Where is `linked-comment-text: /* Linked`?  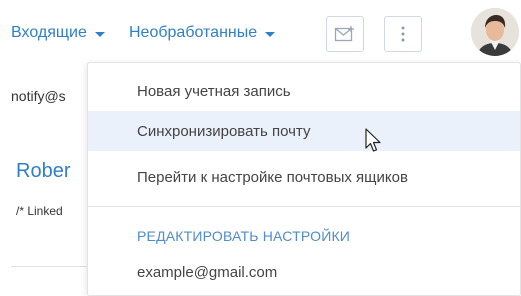
linked-comment-text: /* Linked is located at coordinates (39, 211).